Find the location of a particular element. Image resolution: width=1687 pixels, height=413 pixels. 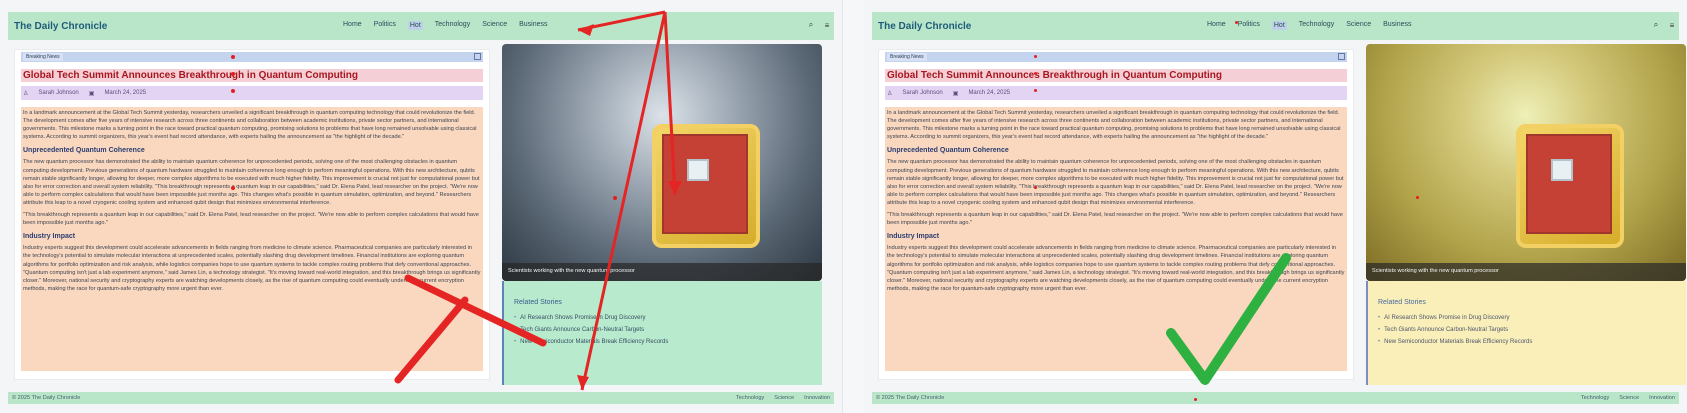

author-icon: ♙ is located at coordinates (26, 93).